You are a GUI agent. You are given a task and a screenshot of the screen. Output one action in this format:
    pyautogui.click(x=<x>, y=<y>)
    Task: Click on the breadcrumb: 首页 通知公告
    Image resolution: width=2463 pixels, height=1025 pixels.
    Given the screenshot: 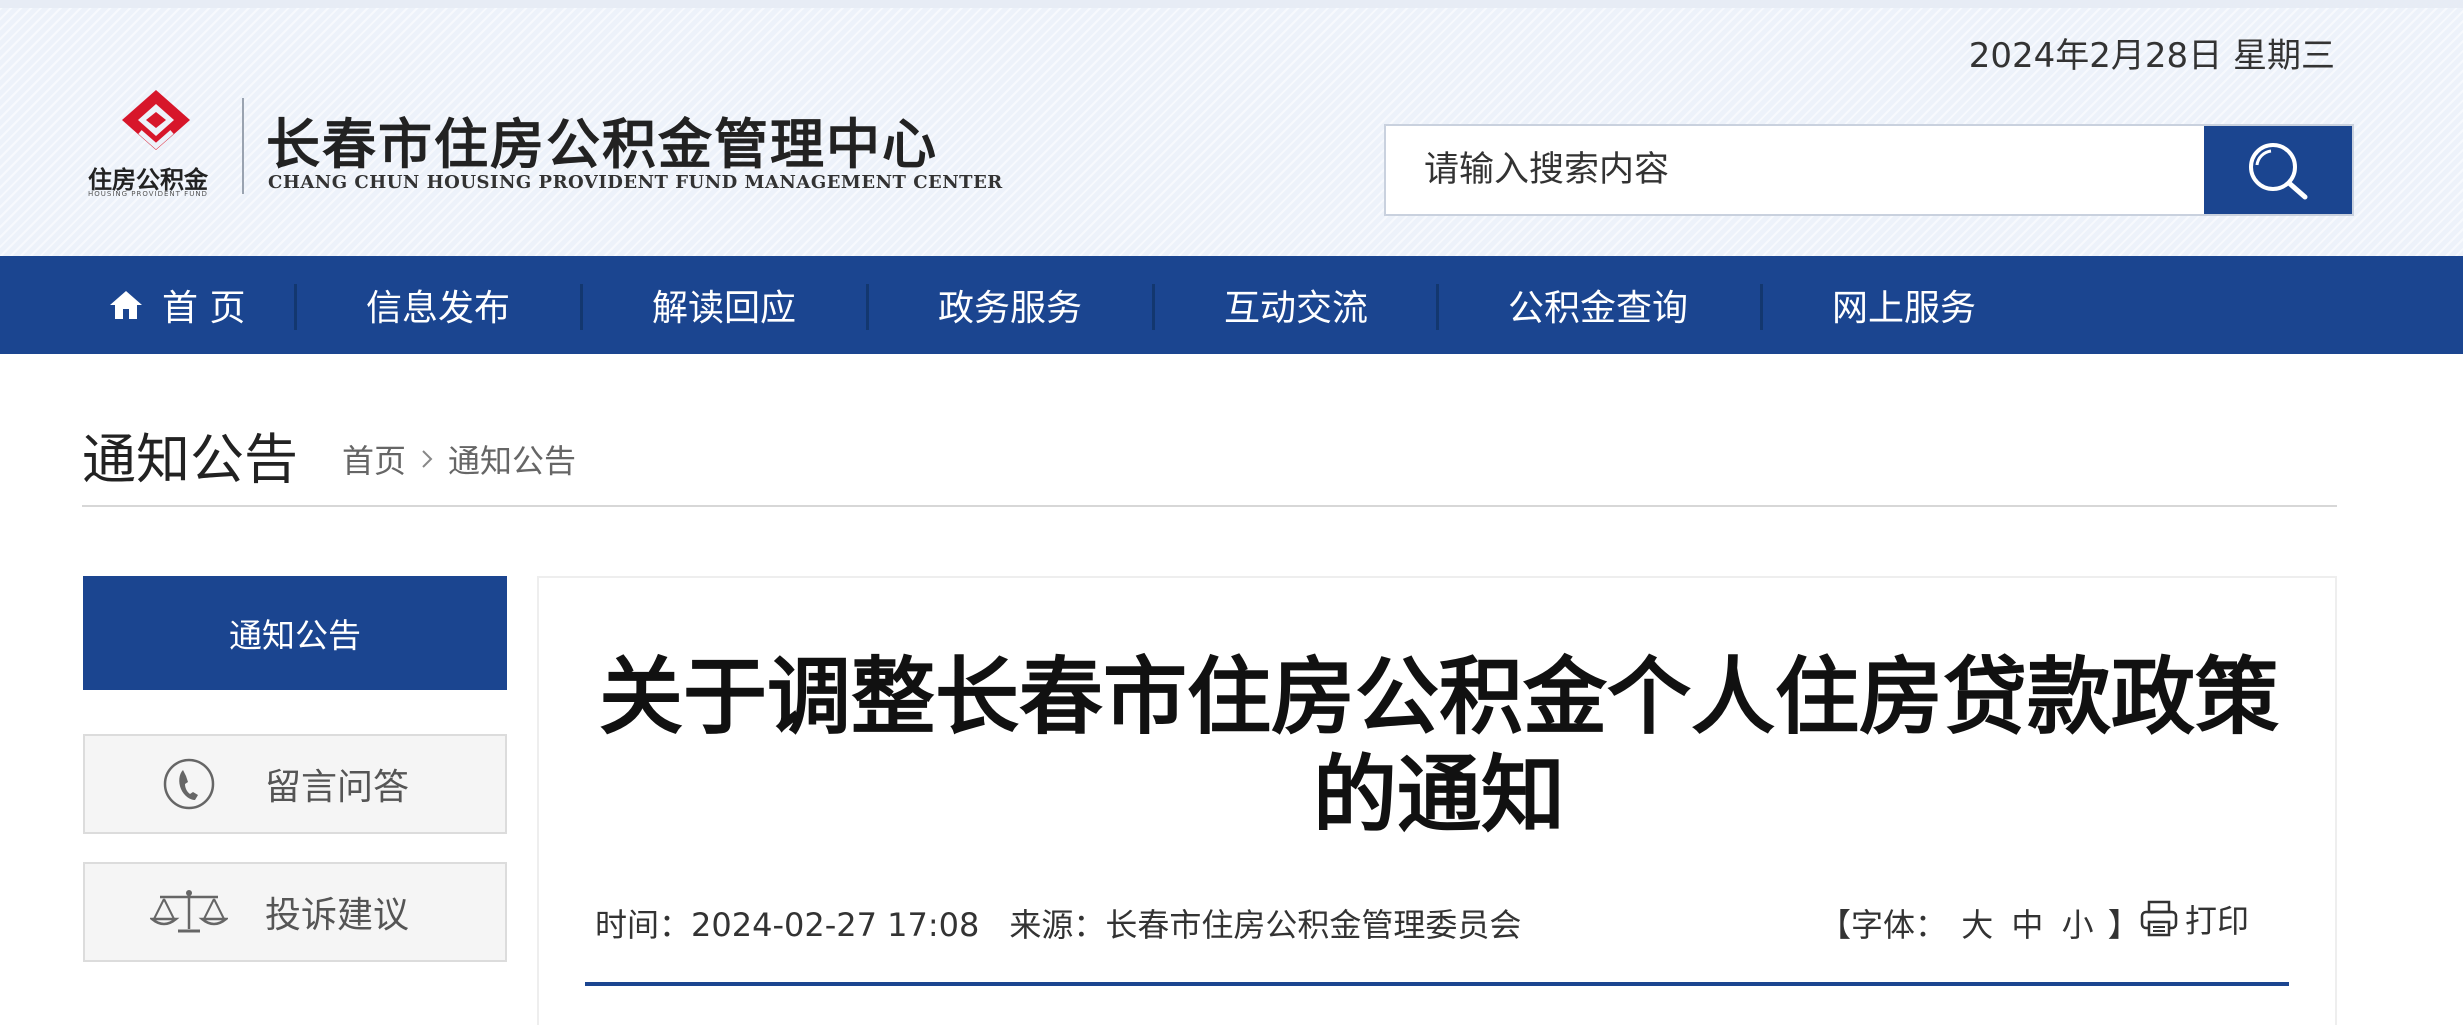 What is the action you would take?
    pyautogui.click(x=459, y=459)
    